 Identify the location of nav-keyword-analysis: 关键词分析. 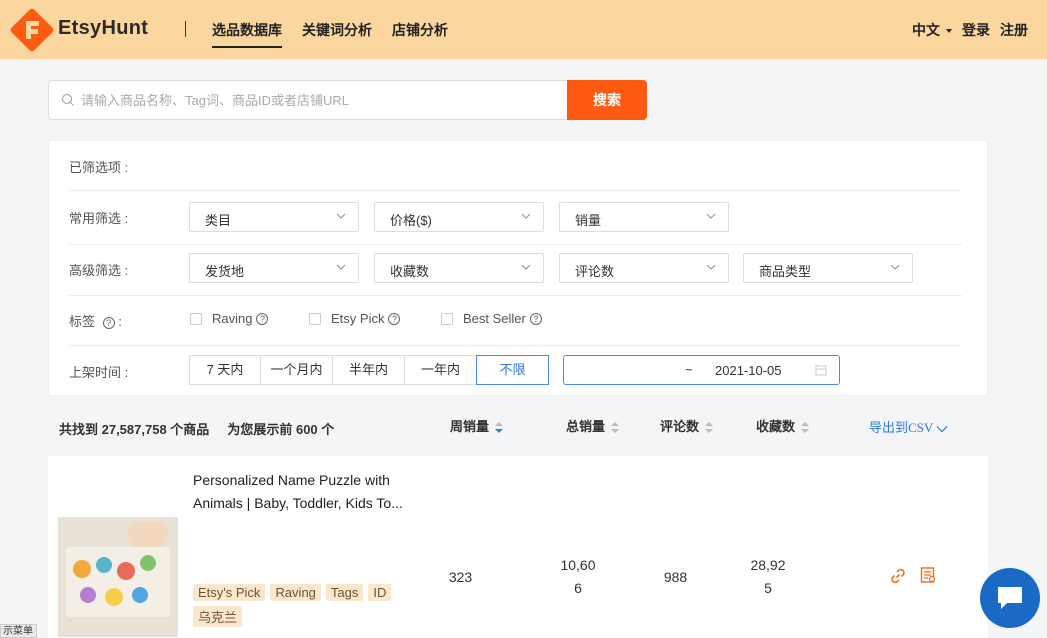
(337, 30).